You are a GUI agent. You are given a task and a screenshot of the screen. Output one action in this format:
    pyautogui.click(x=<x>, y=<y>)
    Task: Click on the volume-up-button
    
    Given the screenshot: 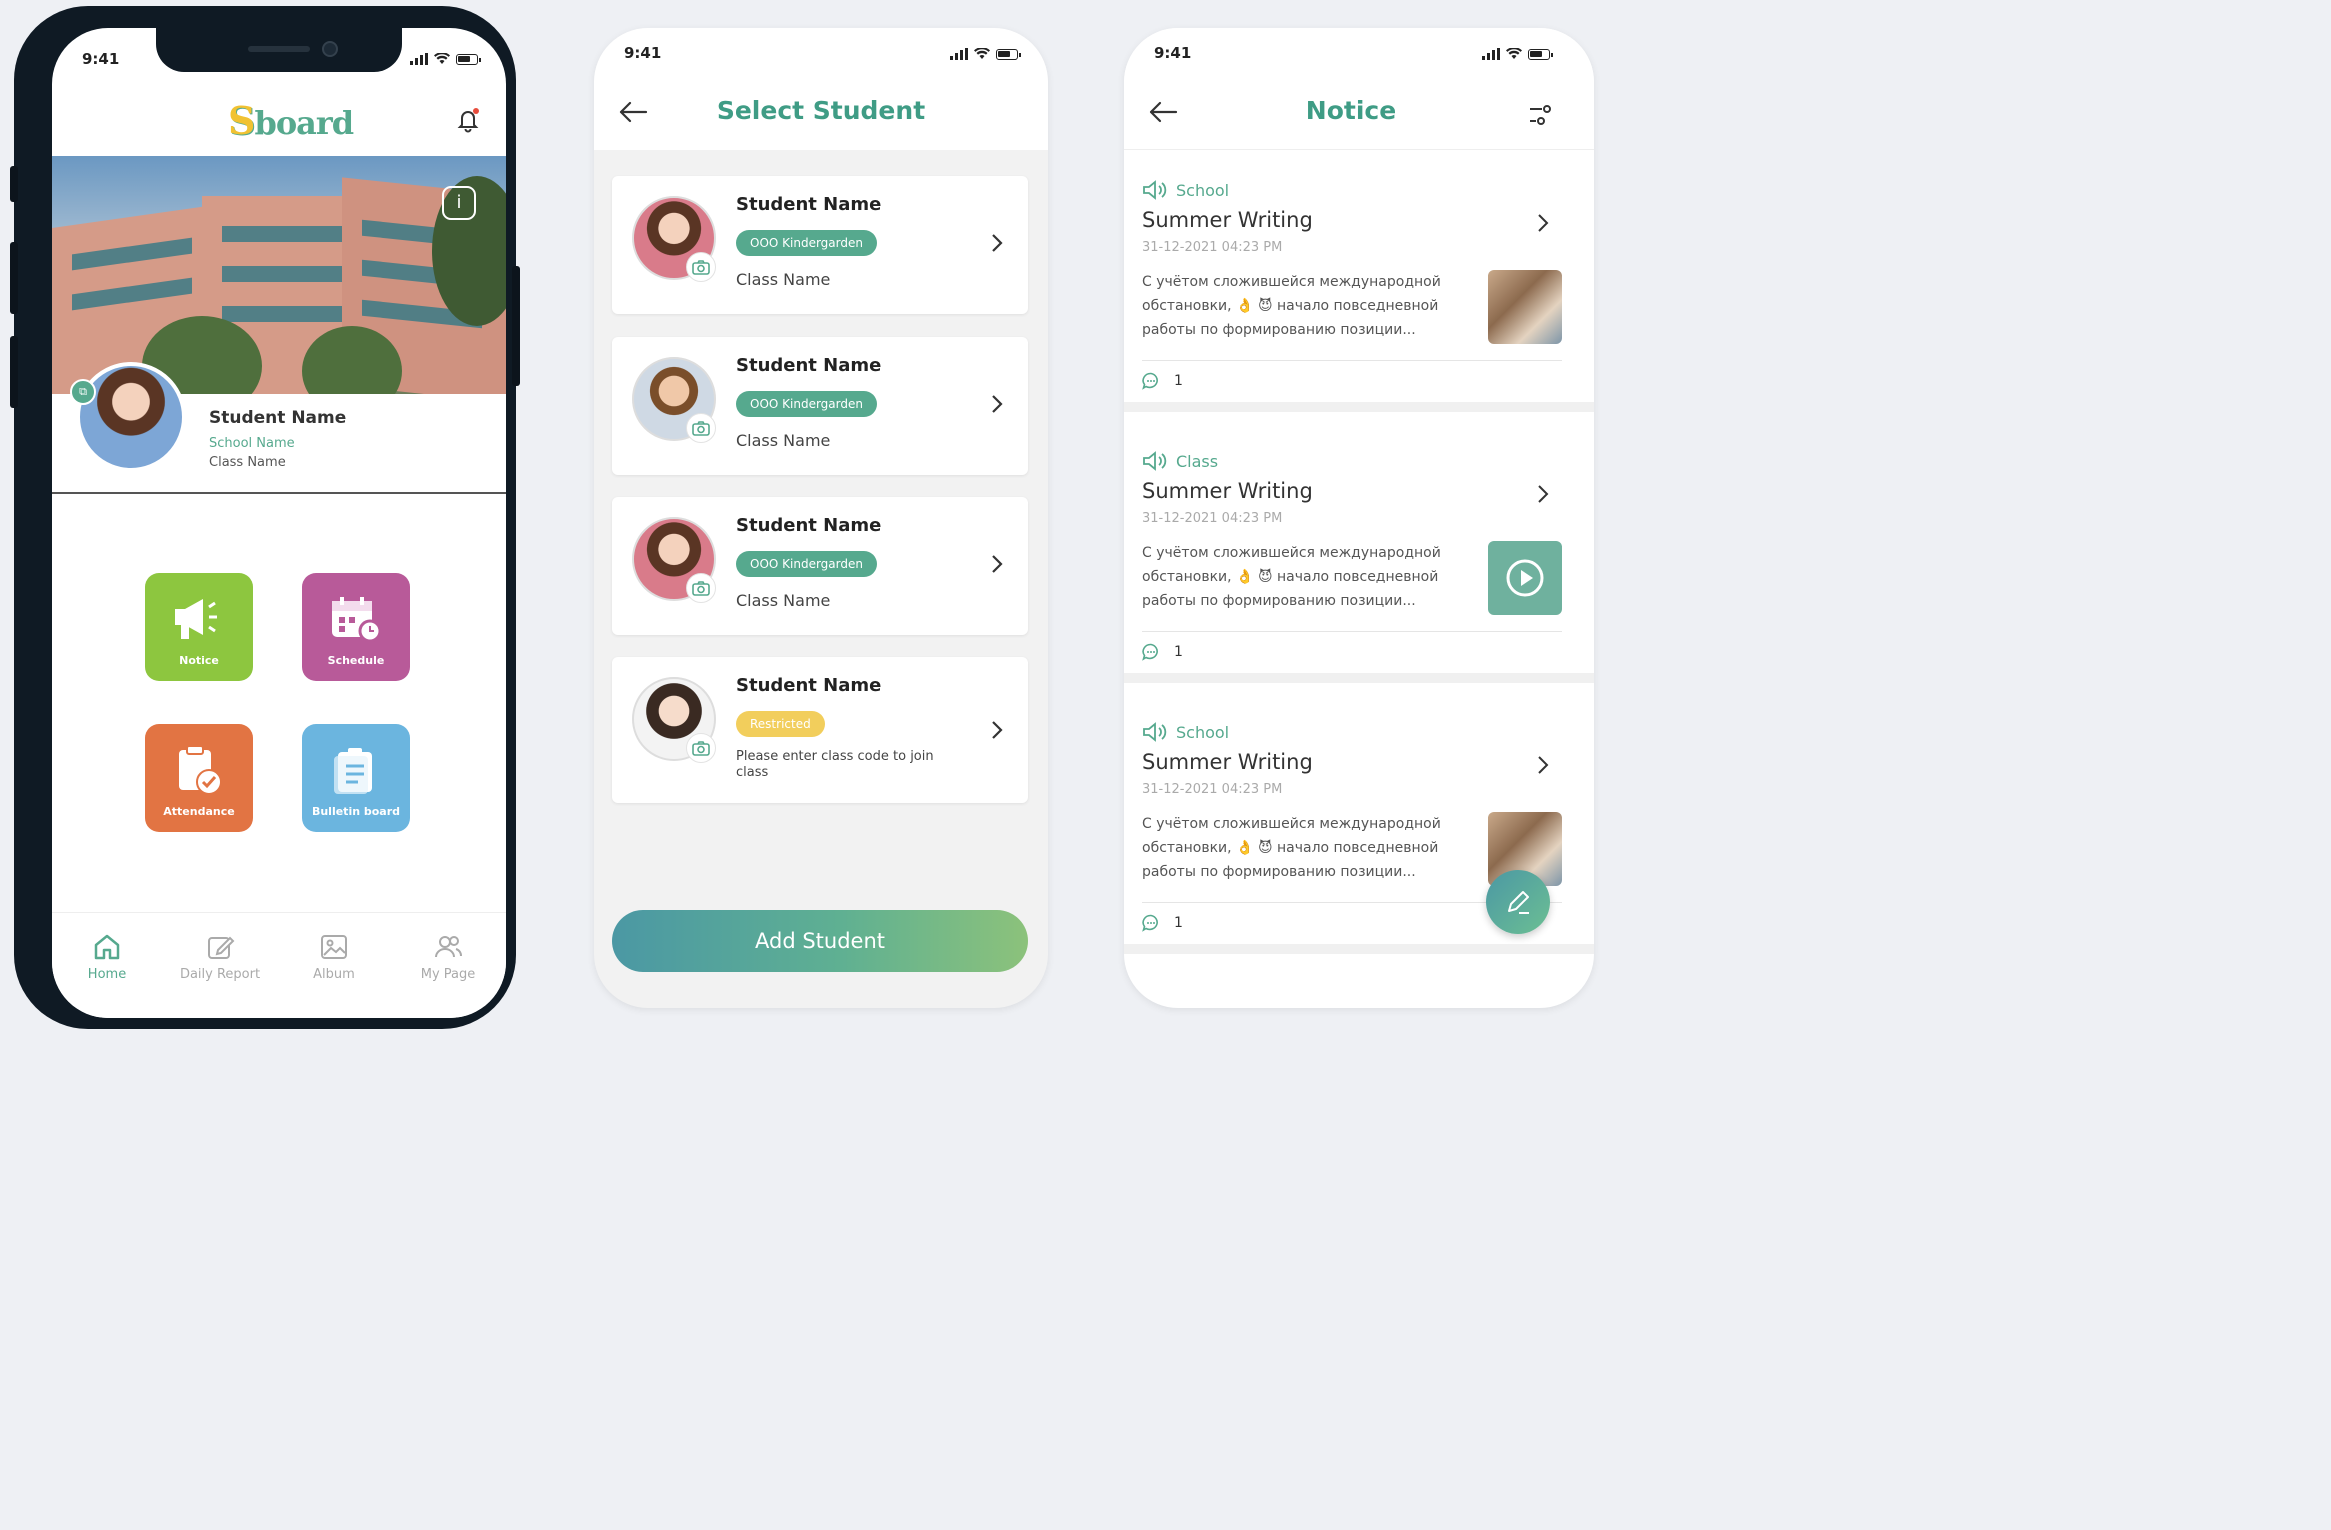 What is the action you would take?
    pyautogui.click(x=14, y=278)
    